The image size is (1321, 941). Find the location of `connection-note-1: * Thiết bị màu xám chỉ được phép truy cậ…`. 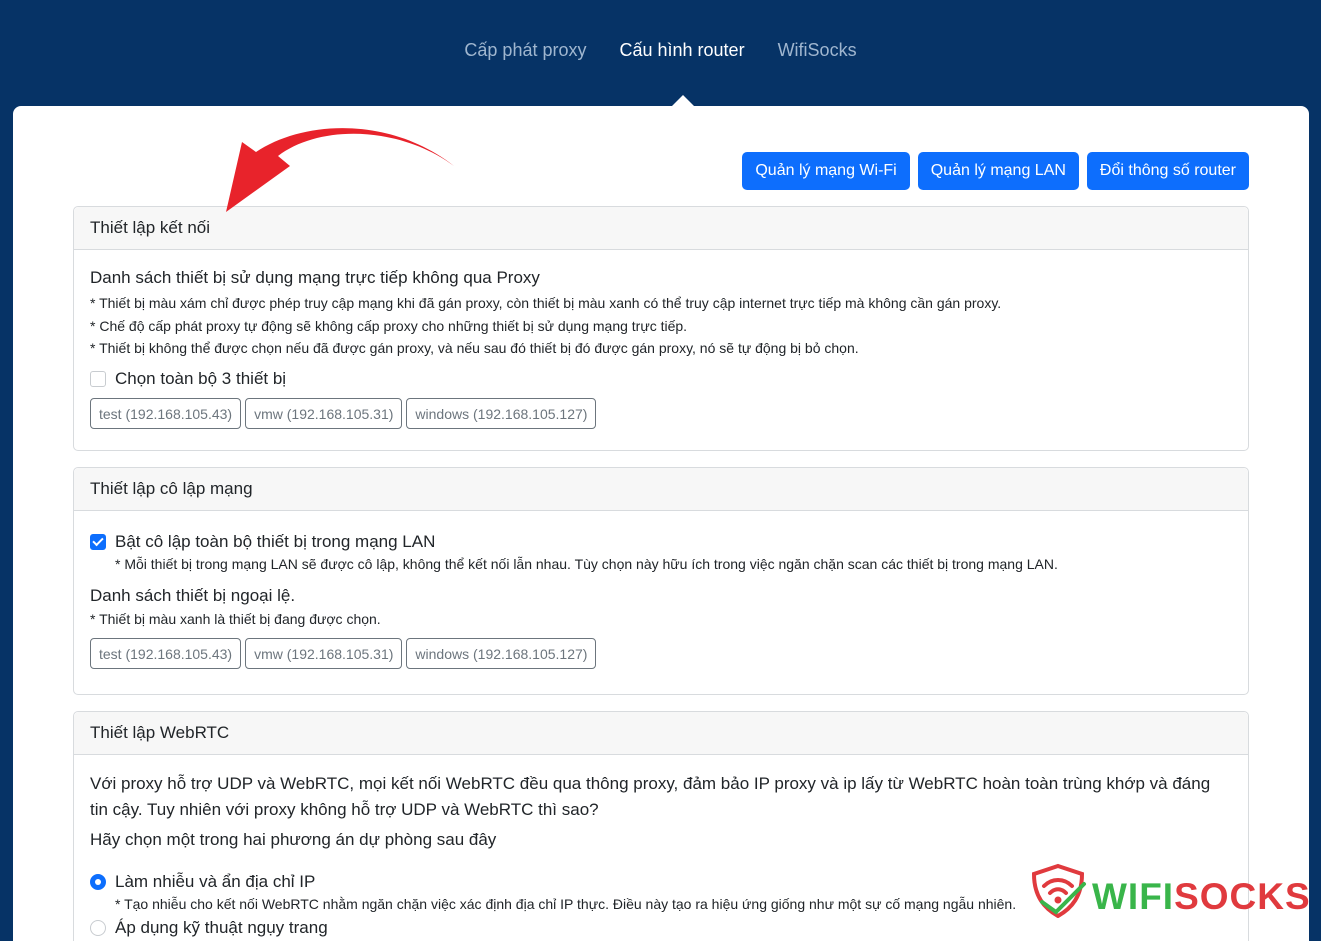

connection-note-1: * Thiết bị màu xám chỉ được phép truy cậ… is located at coordinates (546, 303).